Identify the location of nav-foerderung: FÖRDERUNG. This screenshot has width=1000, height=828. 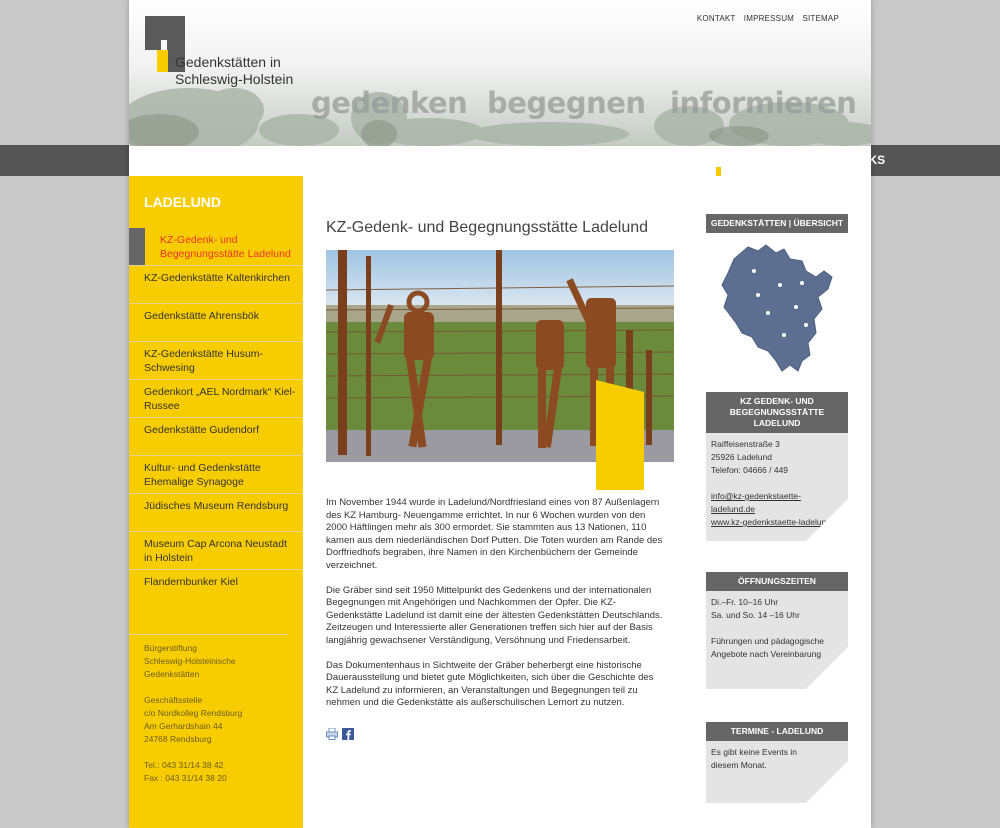
(454, 160).